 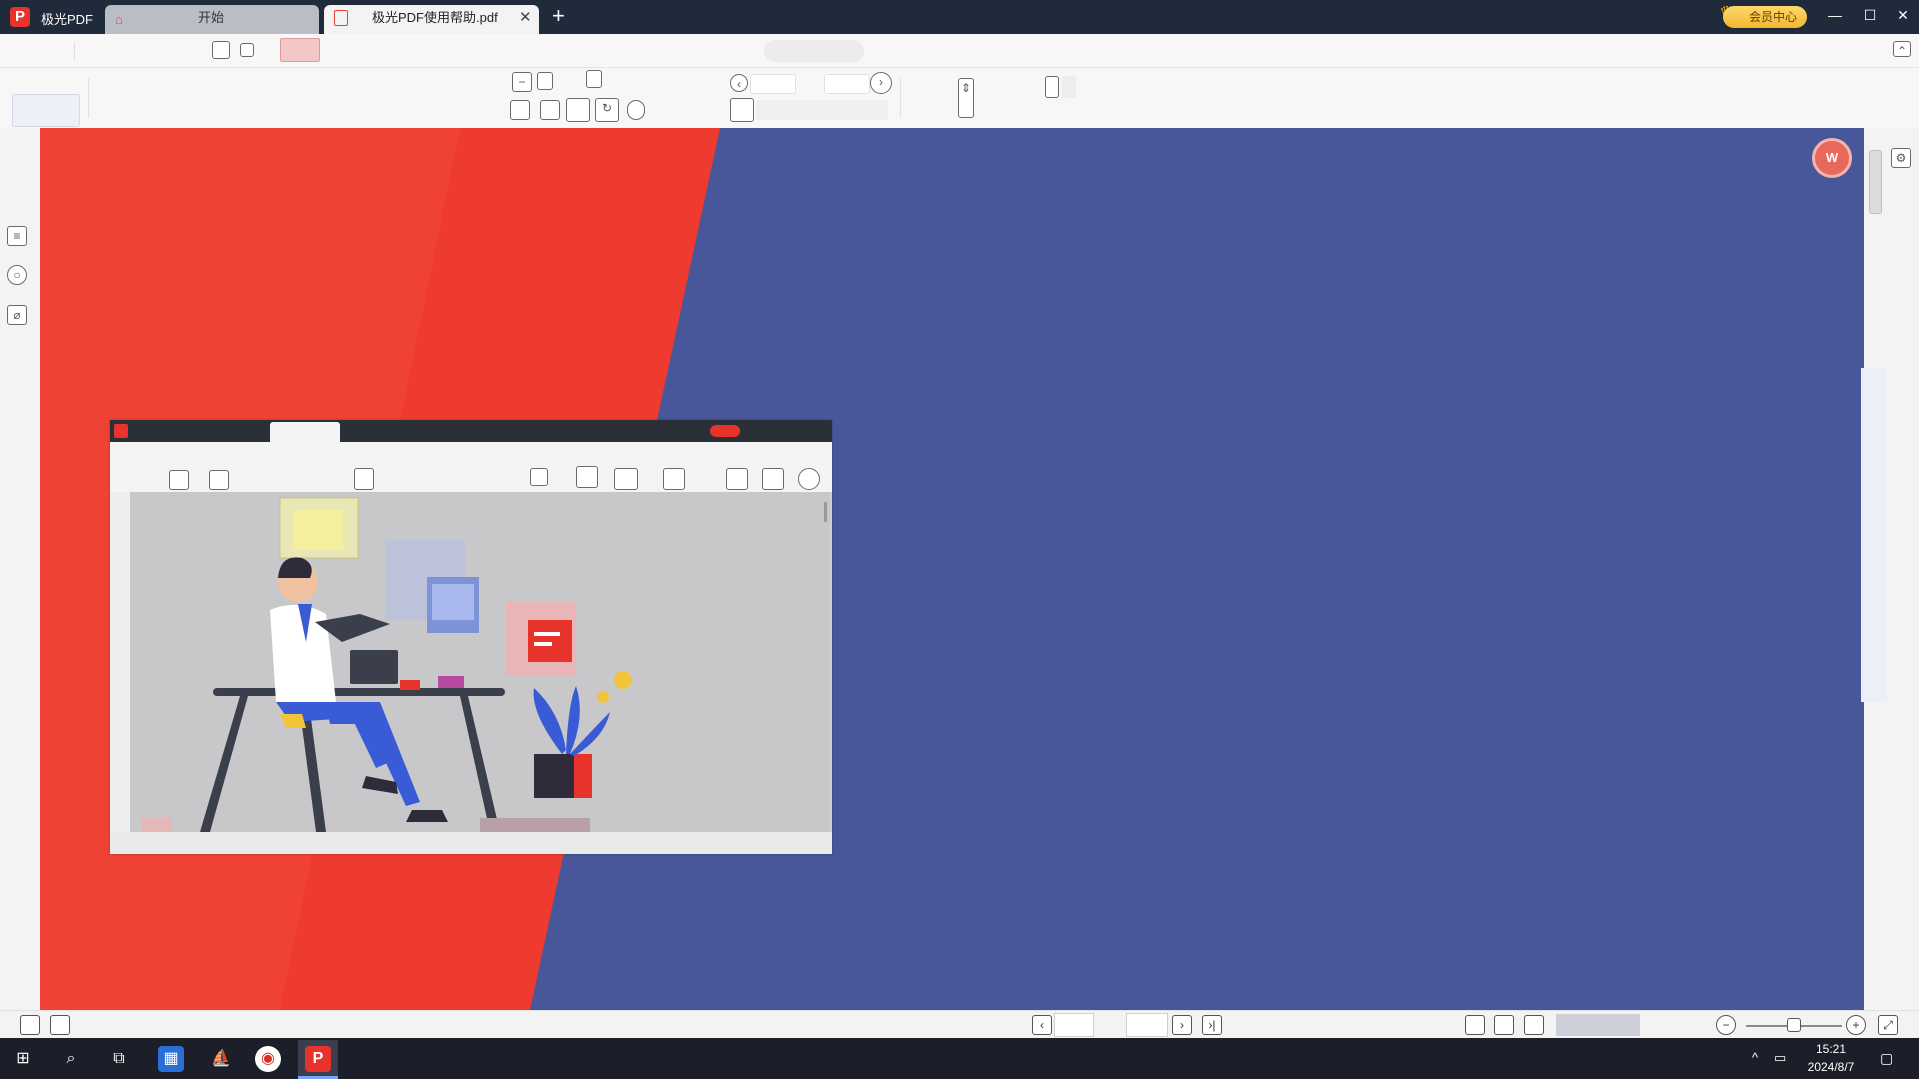 I want to click on tray-chevron-icon: ^, so click(x=1755, y=1057).